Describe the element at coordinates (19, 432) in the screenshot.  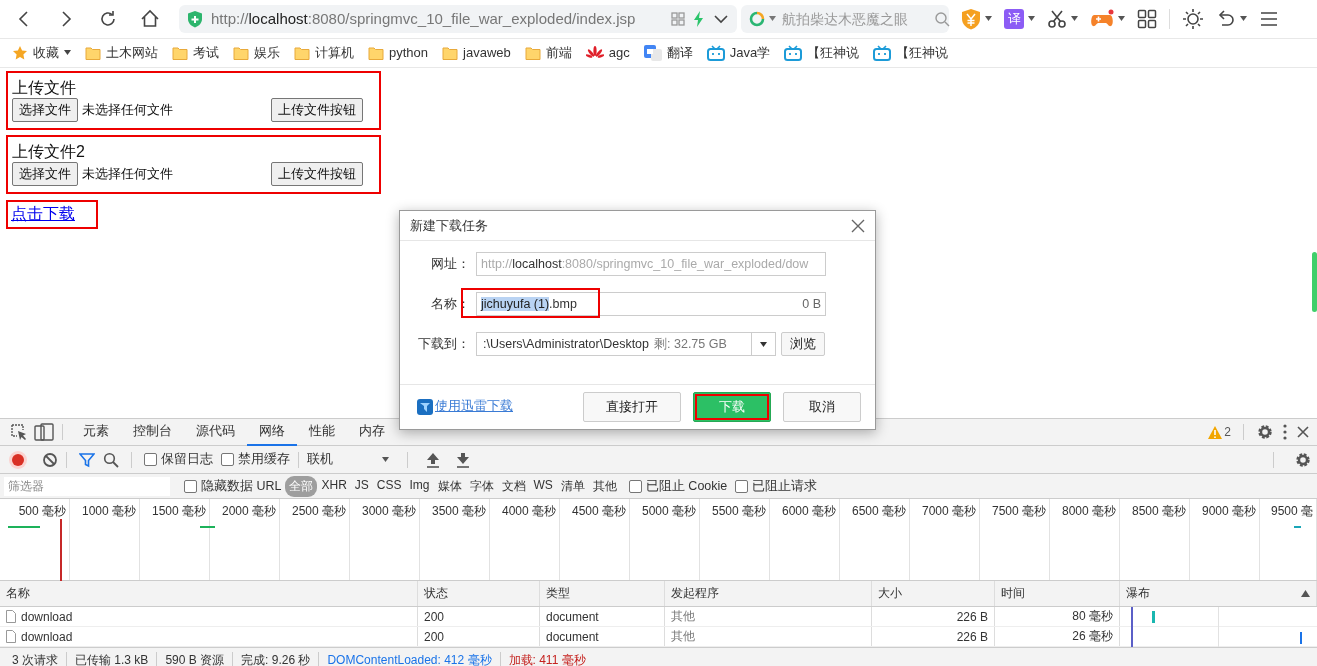
I see `inspect-icon` at that location.